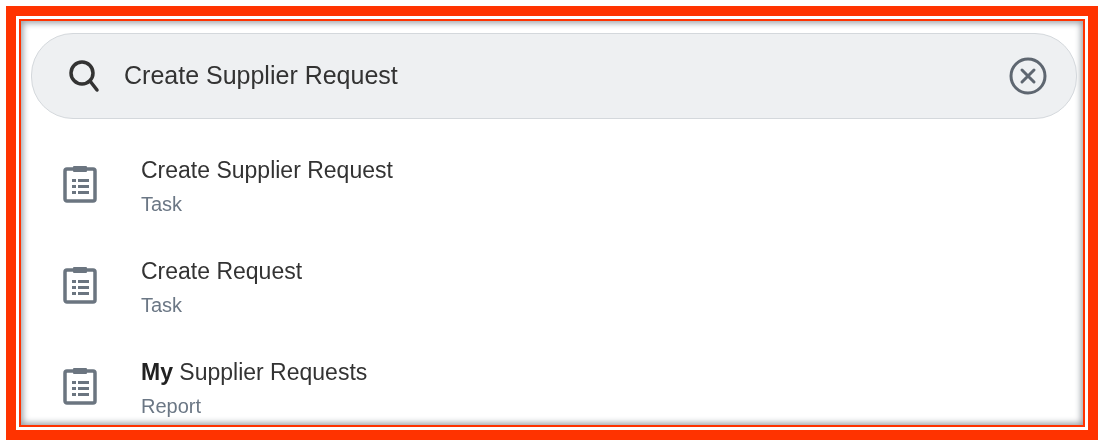 The width and height of the screenshot is (1104, 446). I want to click on result-title: Create Supplier Request, so click(267, 171).